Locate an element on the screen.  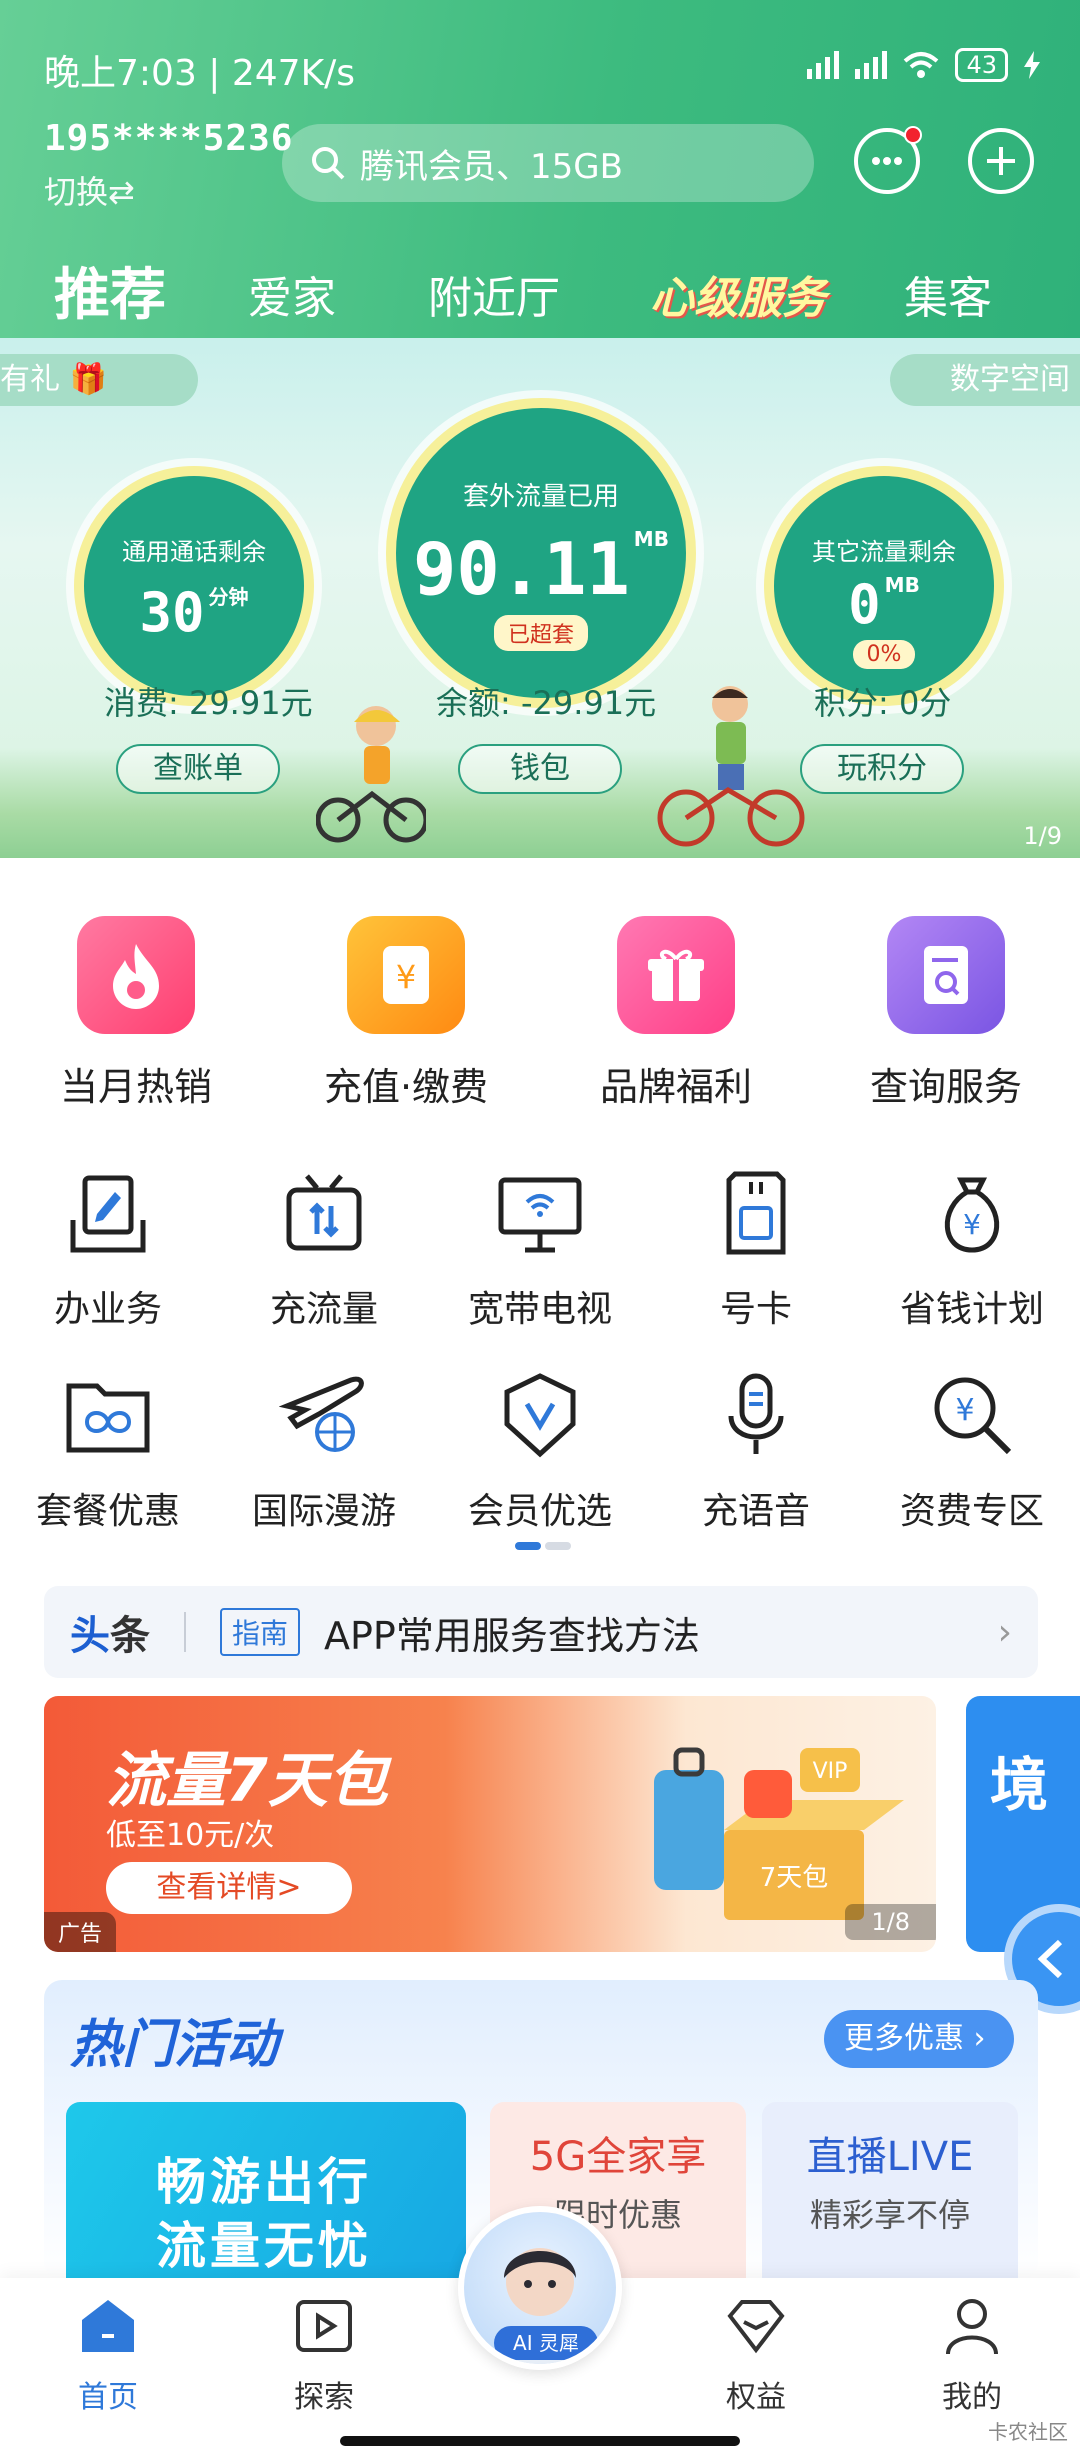
gauge-label: 其它流量剩余 is located at coordinates (884, 552).